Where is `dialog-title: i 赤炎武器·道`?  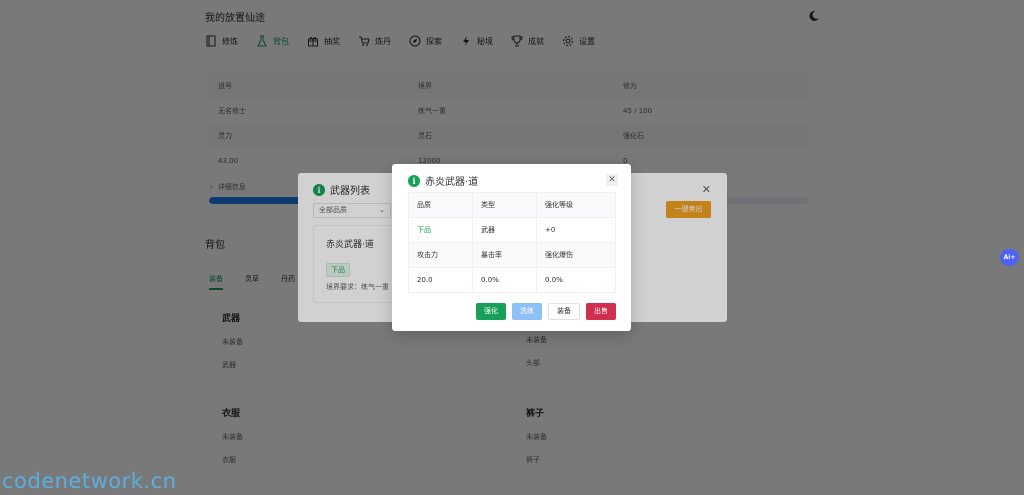 dialog-title: i 赤炎武器·道 is located at coordinates (443, 180).